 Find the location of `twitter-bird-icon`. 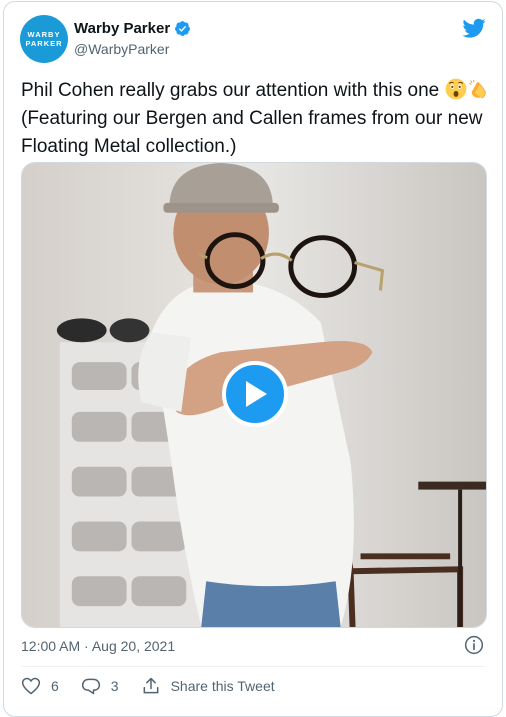

twitter-bird-icon is located at coordinates (474, 28).